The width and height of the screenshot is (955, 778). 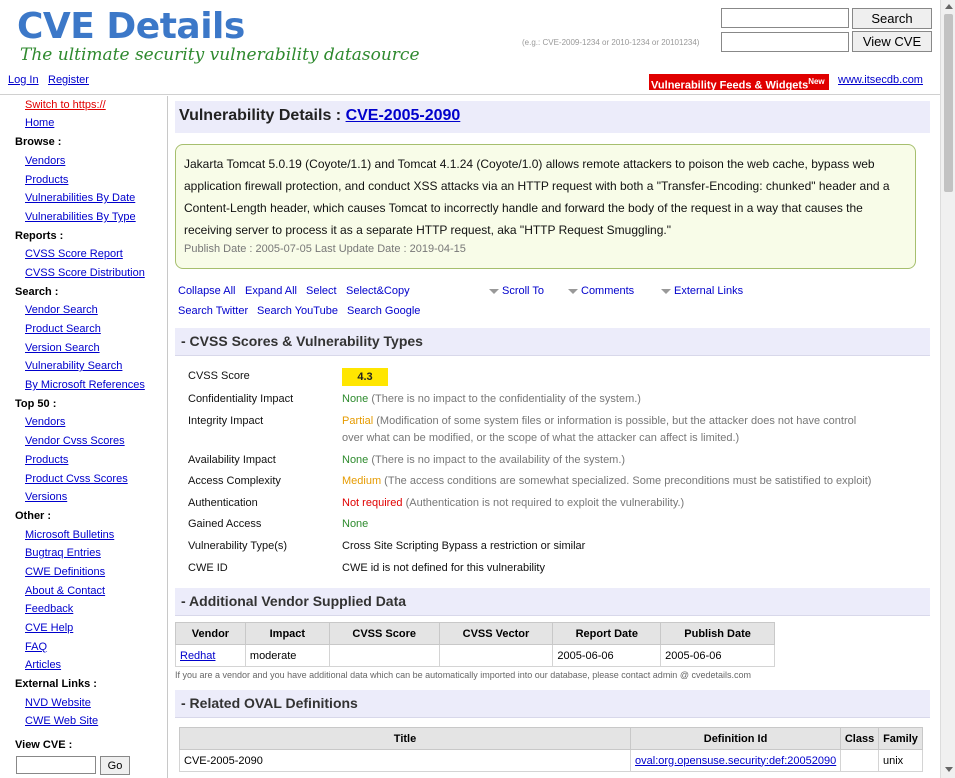 I want to click on switch-https-link: Switch to https://, so click(x=65, y=105).